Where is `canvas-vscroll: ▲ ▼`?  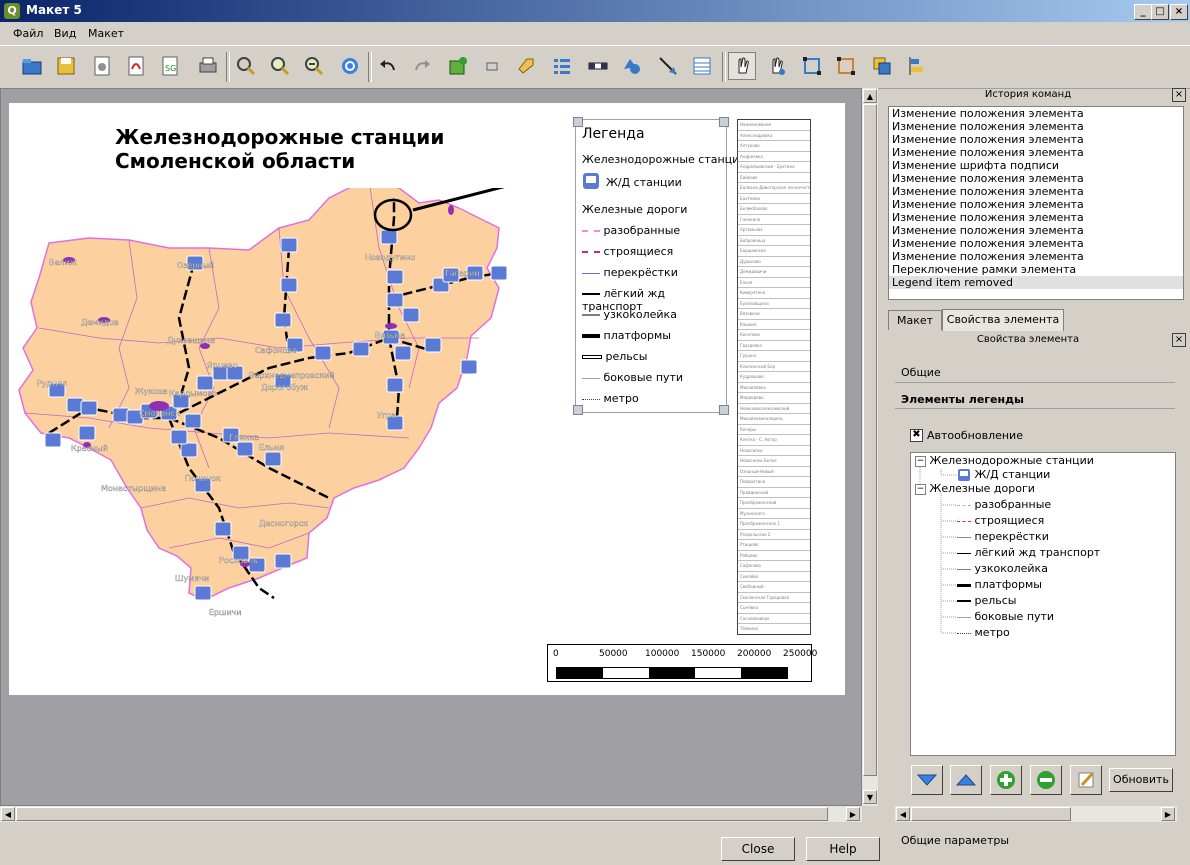
canvas-vscroll: ▲ ▼ is located at coordinates (870, 447).